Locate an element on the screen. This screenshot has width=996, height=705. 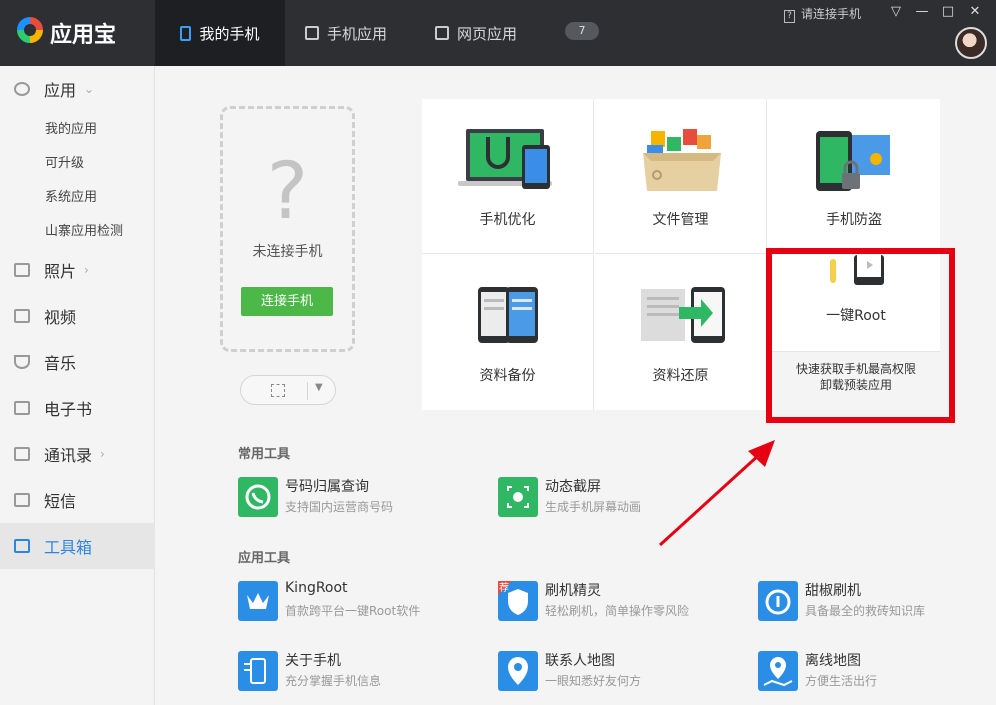
tab-phone-apps: 手机应用 is located at coordinates (346, 33).